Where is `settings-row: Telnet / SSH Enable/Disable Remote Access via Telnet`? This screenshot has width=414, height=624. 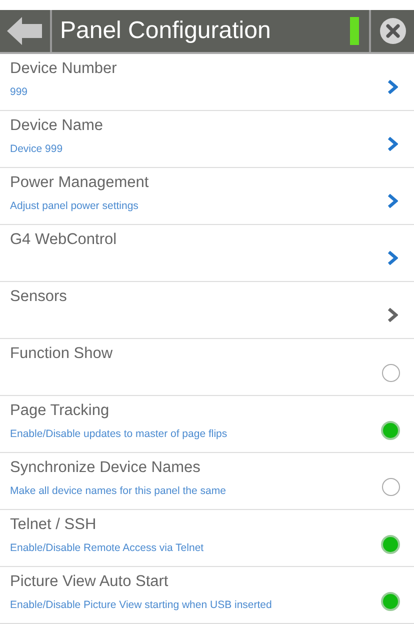 settings-row: Telnet / SSH Enable/Disable Remote Access via Telnet is located at coordinates (207, 538).